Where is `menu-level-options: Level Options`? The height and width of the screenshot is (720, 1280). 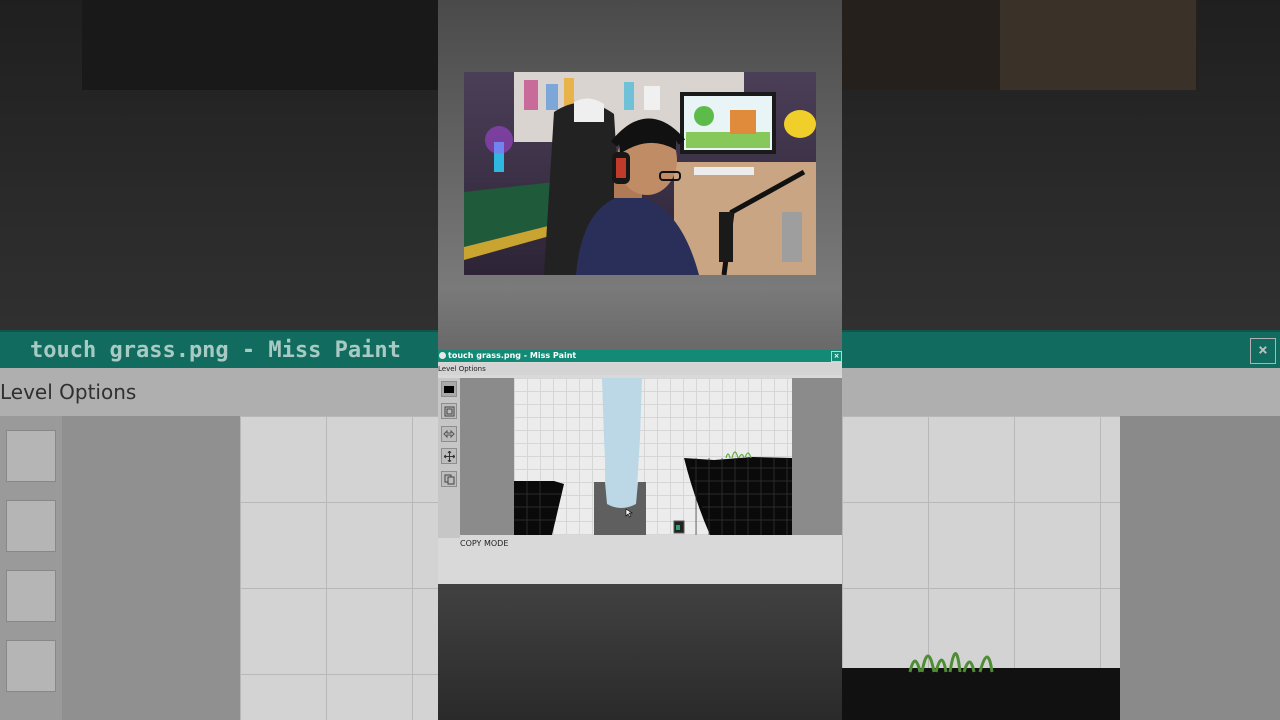 menu-level-options: Level Options is located at coordinates (462, 369).